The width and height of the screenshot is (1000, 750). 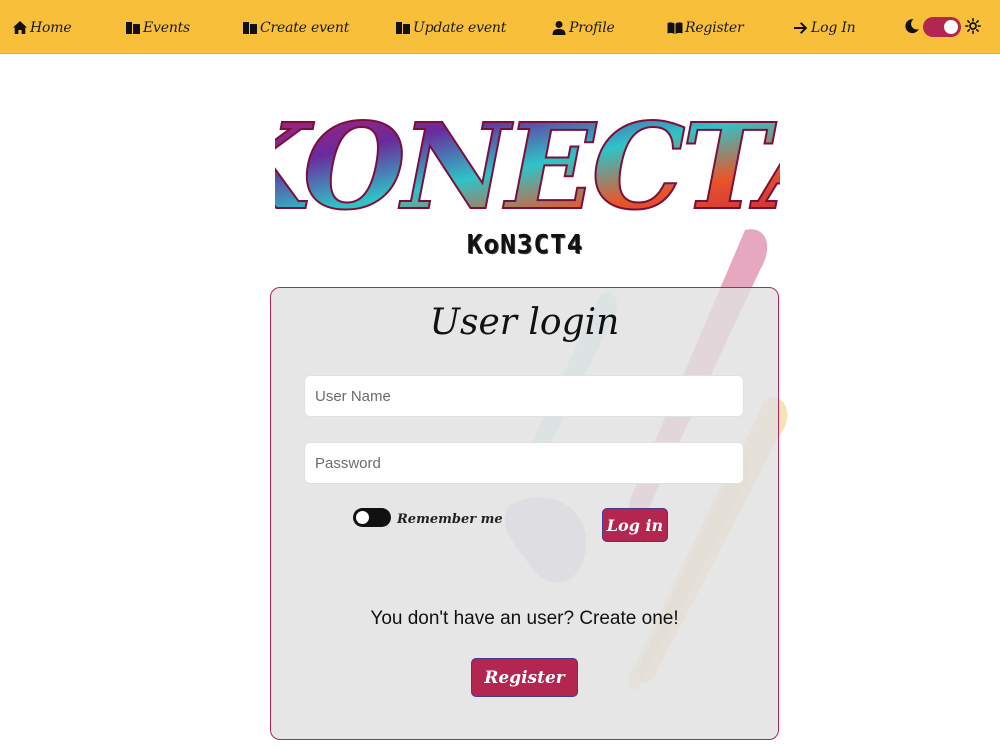 What do you see at coordinates (951, 27) in the screenshot?
I see `theme-toggle-knob` at bounding box center [951, 27].